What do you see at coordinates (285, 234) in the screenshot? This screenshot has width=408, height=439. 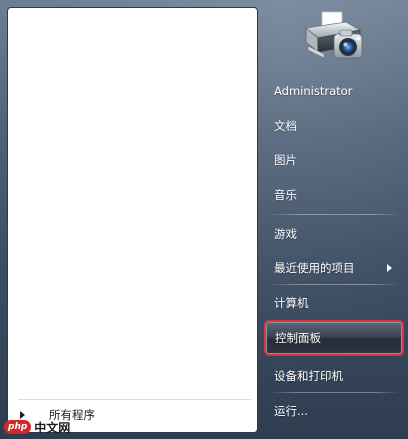 I see `games-label: 游戏` at bounding box center [285, 234].